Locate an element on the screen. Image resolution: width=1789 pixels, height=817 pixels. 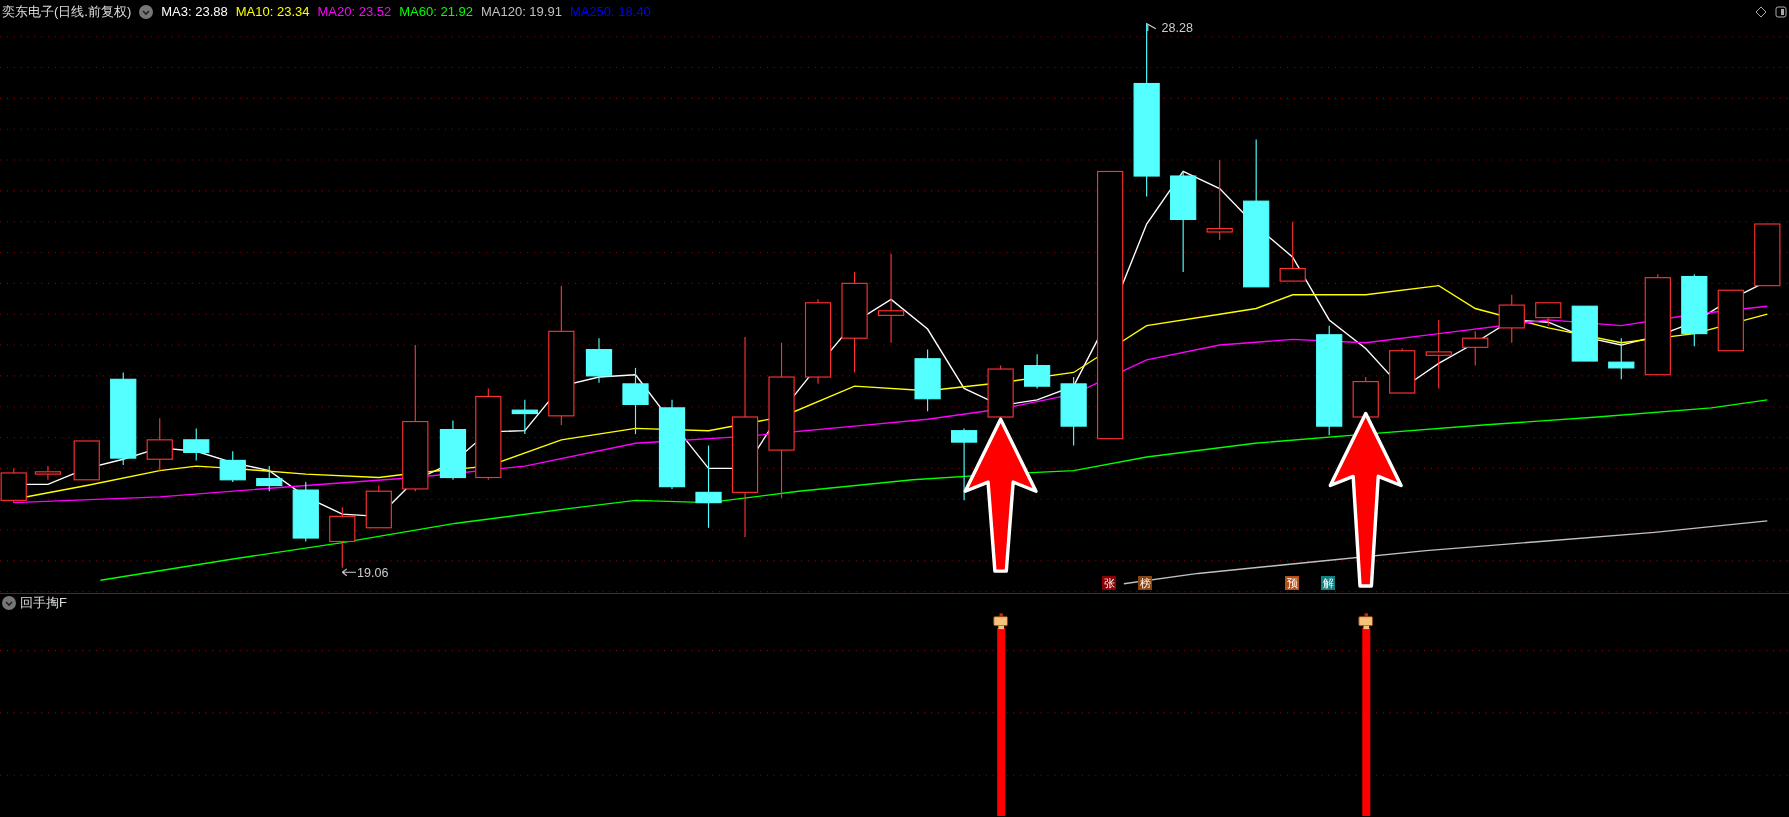
event-marker: 预 is located at coordinates (1292, 583).